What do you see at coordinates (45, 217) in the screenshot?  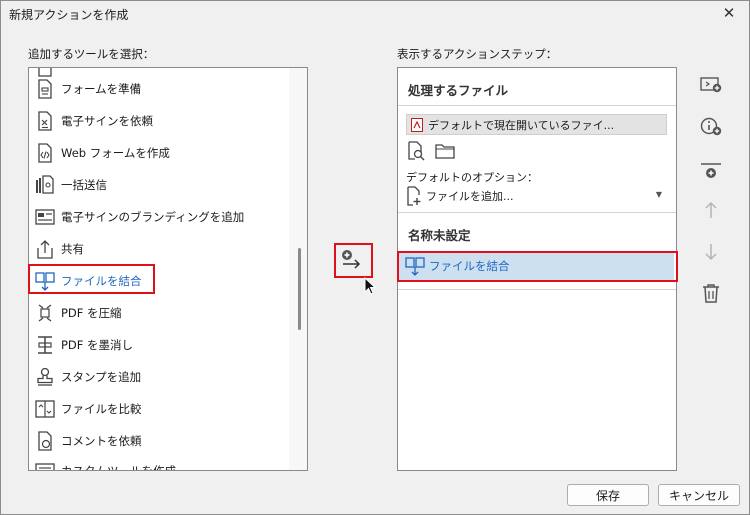 I see `branding-icon` at bounding box center [45, 217].